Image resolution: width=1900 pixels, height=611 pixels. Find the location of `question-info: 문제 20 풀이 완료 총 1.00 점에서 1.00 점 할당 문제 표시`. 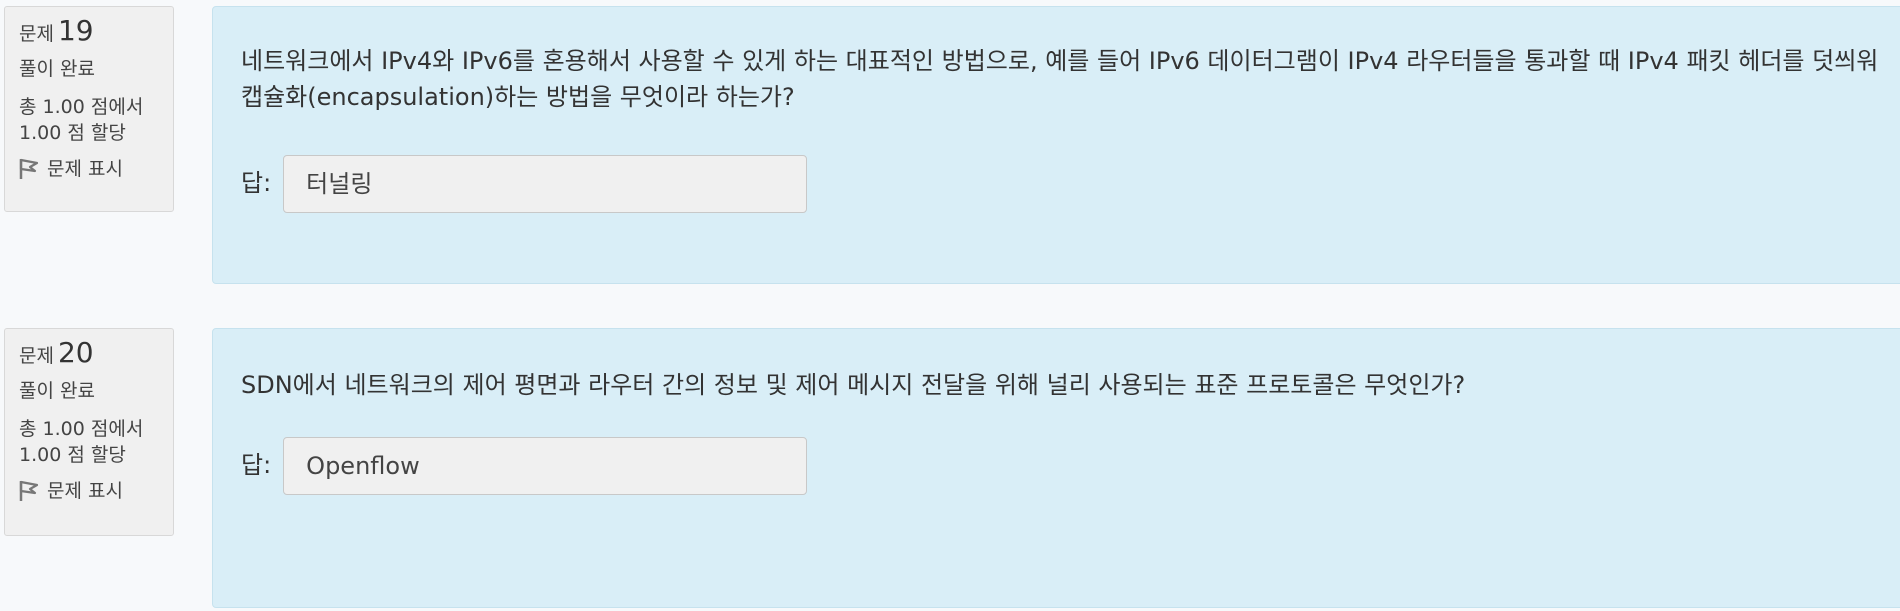

question-info: 문제 20 풀이 완료 총 1.00 점에서 1.00 점 할당 문제 표시 is located at coordinates (89, 432).